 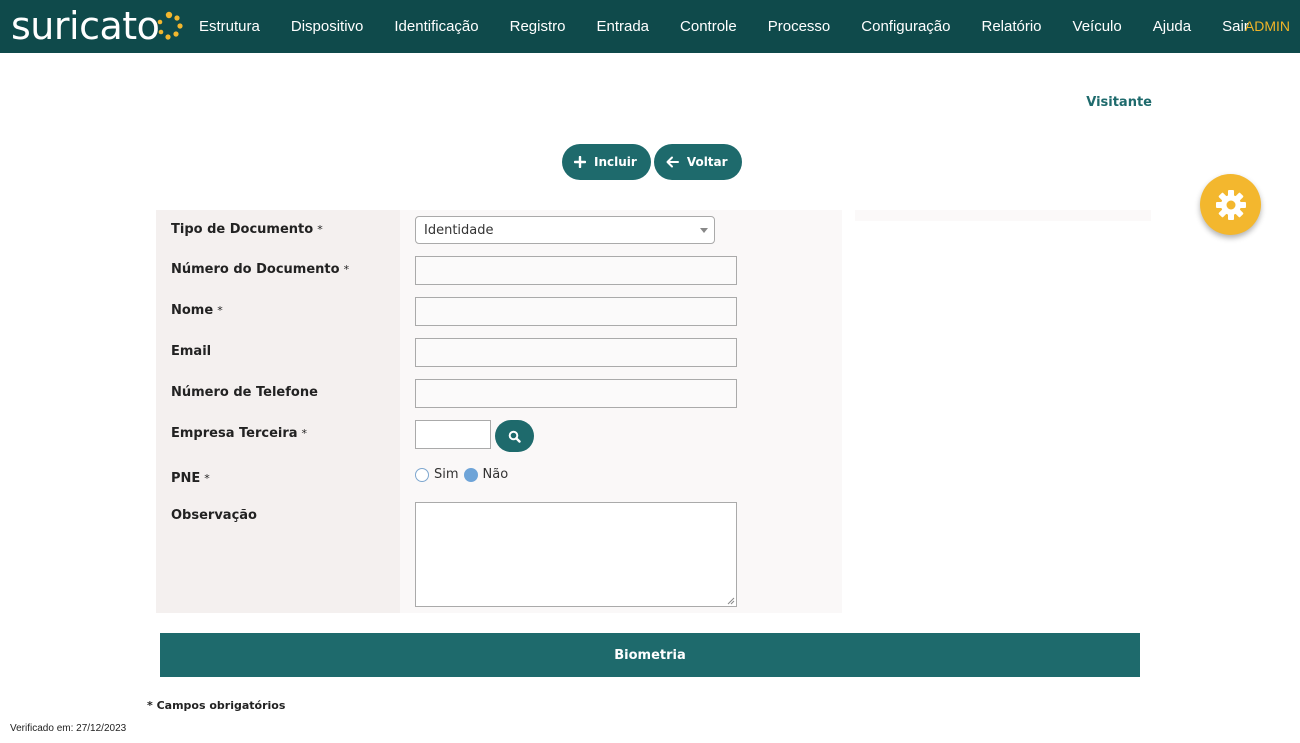 I want to click on nav-item-identificacao: Identificação, so click(x=436, y=26).